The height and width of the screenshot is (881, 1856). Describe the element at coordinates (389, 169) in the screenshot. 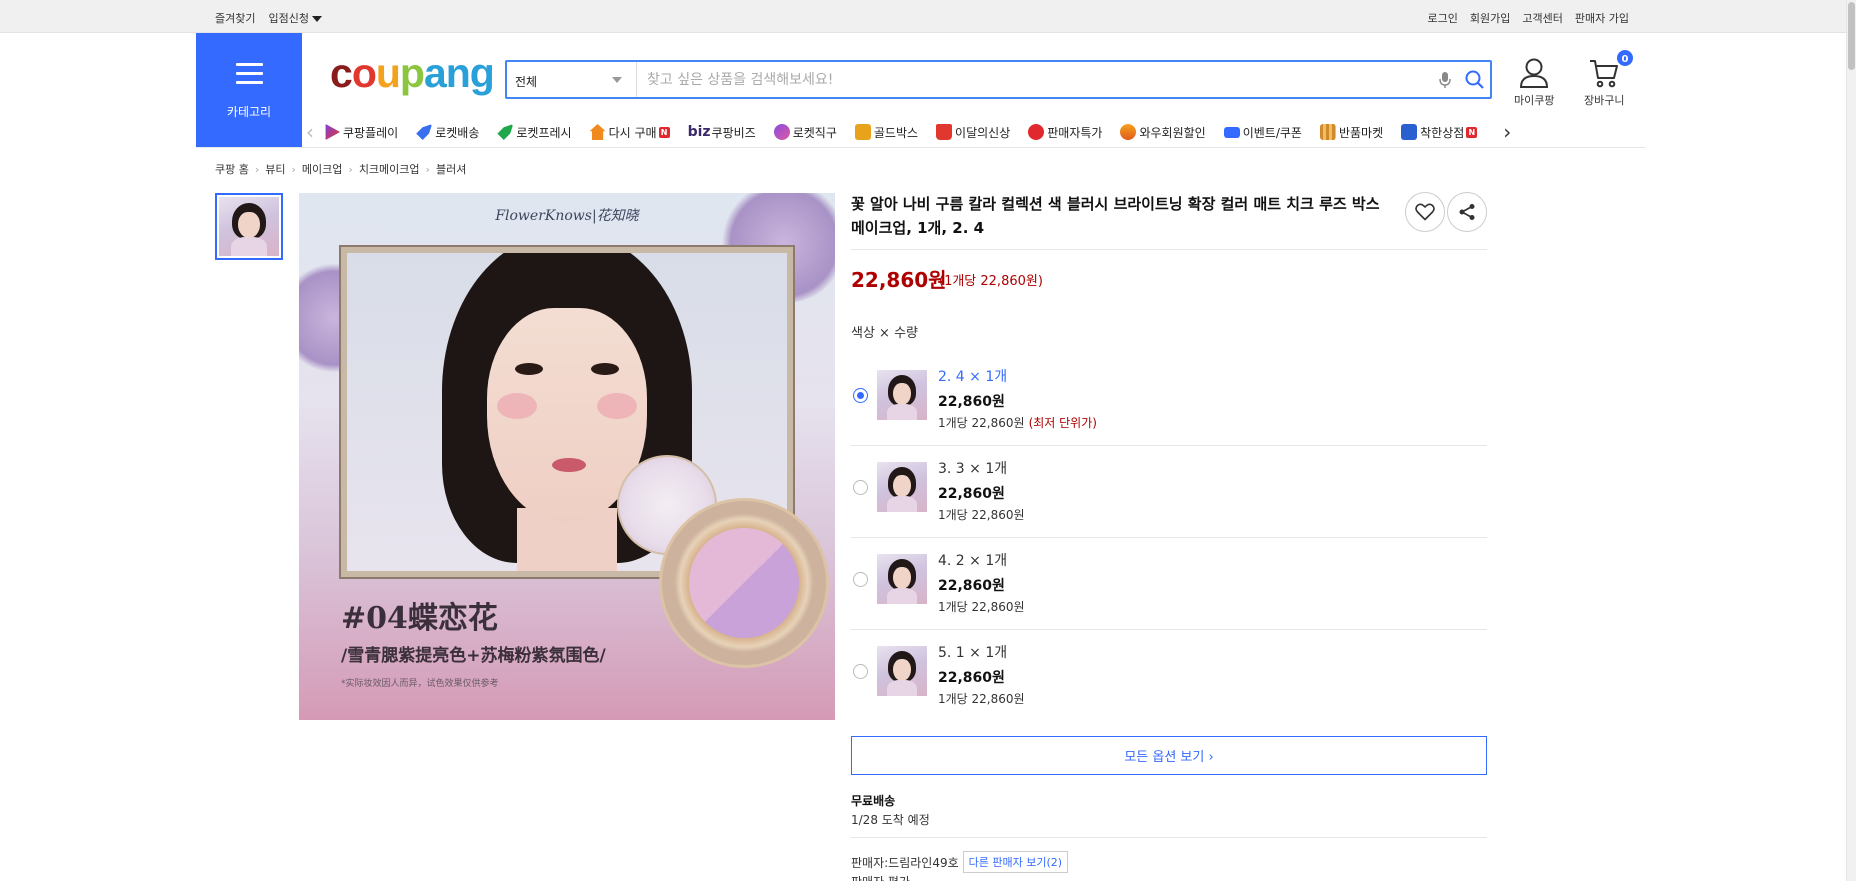

I see `breadcrumb-cheek-makeup: 치크메이크업` at that location.